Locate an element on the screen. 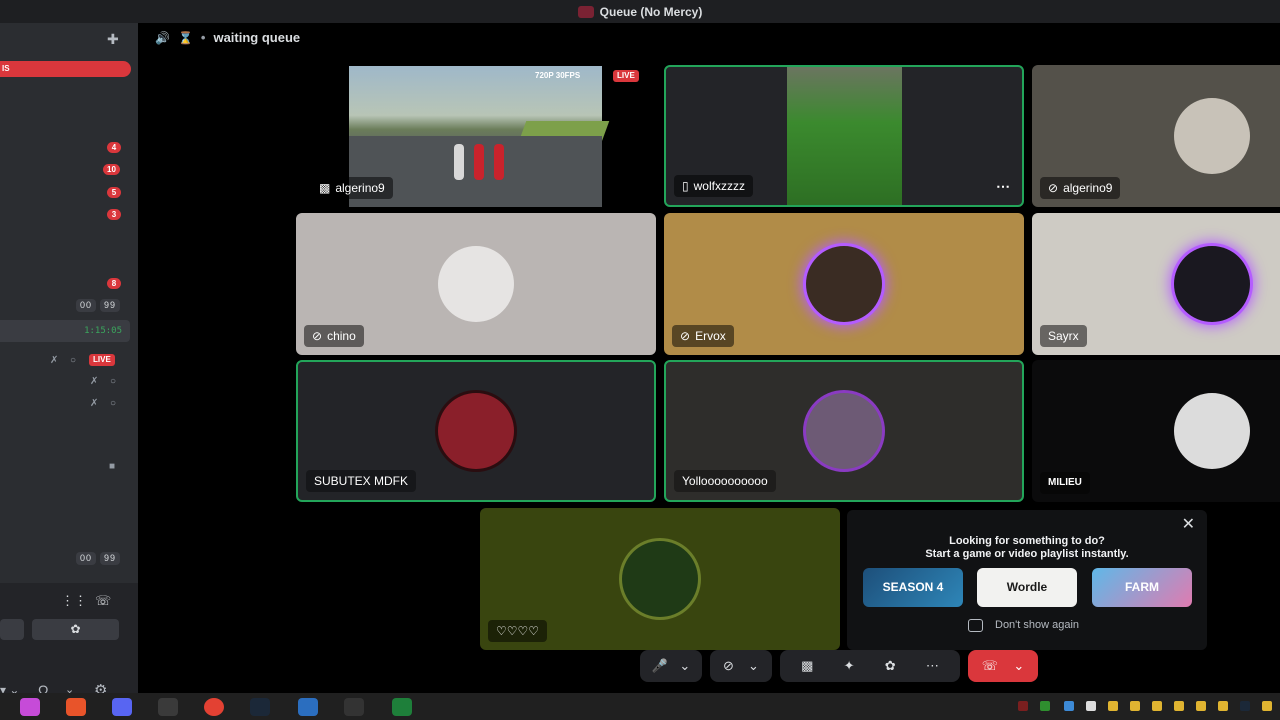  participant-name: ⊘ algerino9 is located at coordinates (1080, 188).